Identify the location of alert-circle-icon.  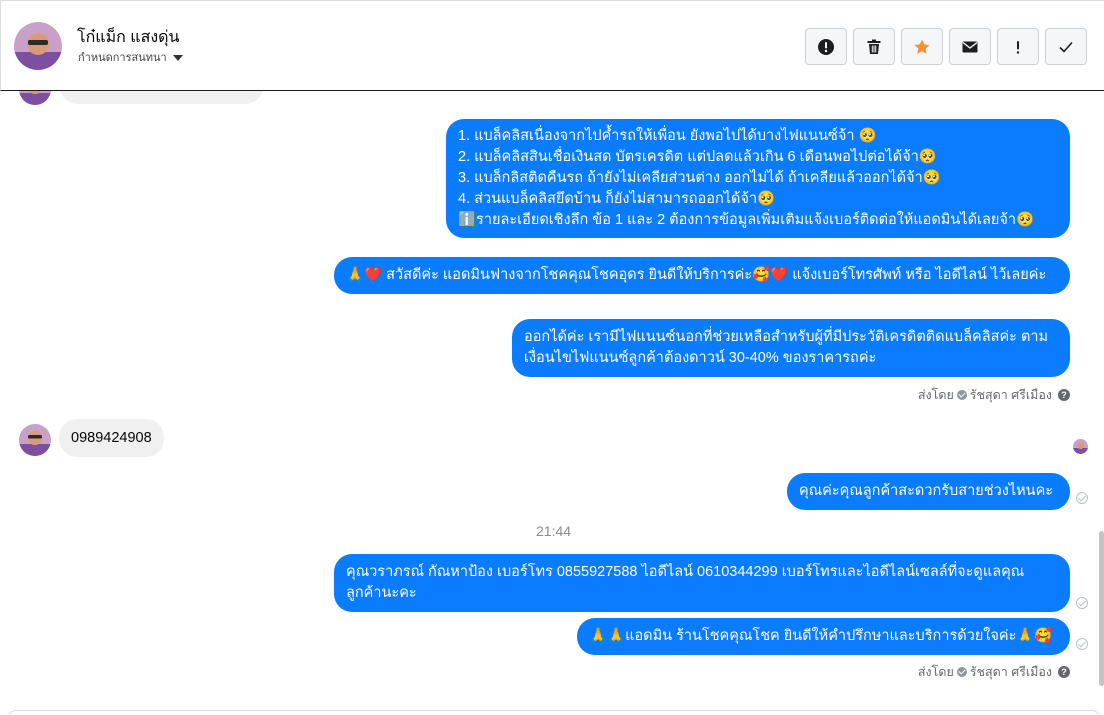
(826, 46).